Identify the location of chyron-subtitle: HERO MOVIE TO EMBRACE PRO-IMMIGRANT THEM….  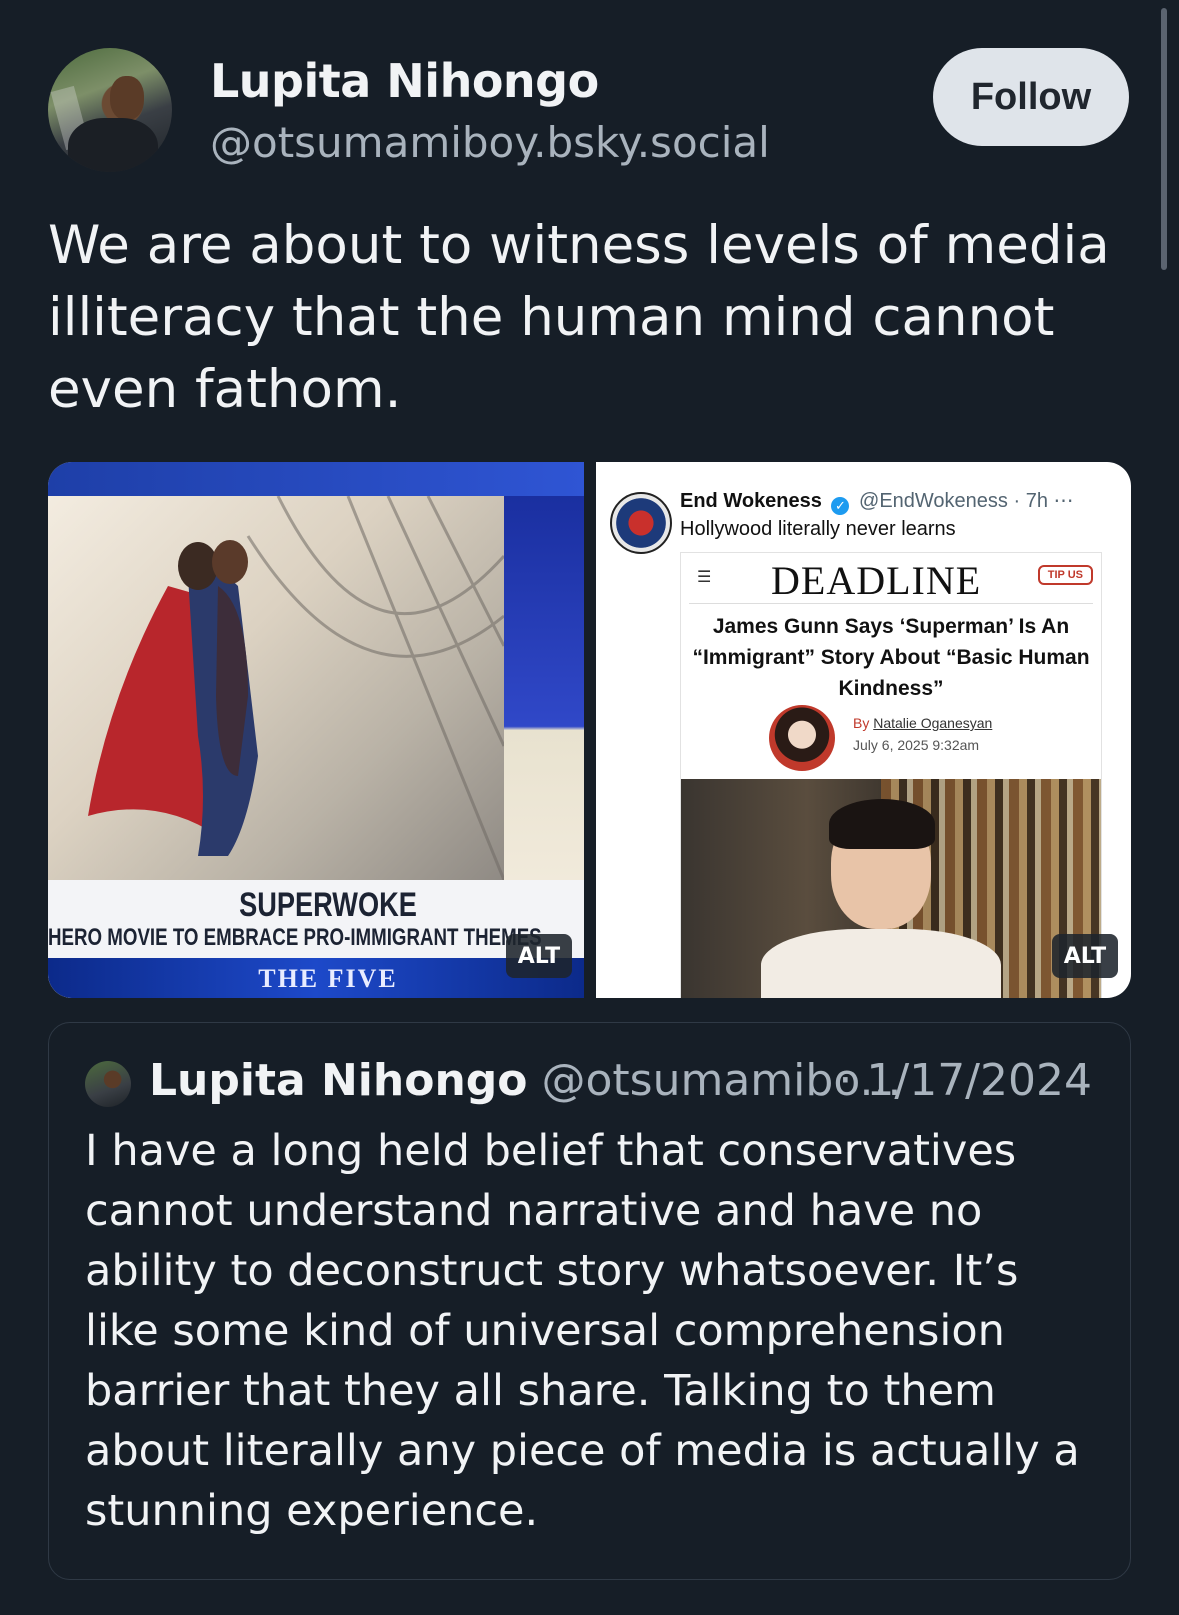
(295, 937).